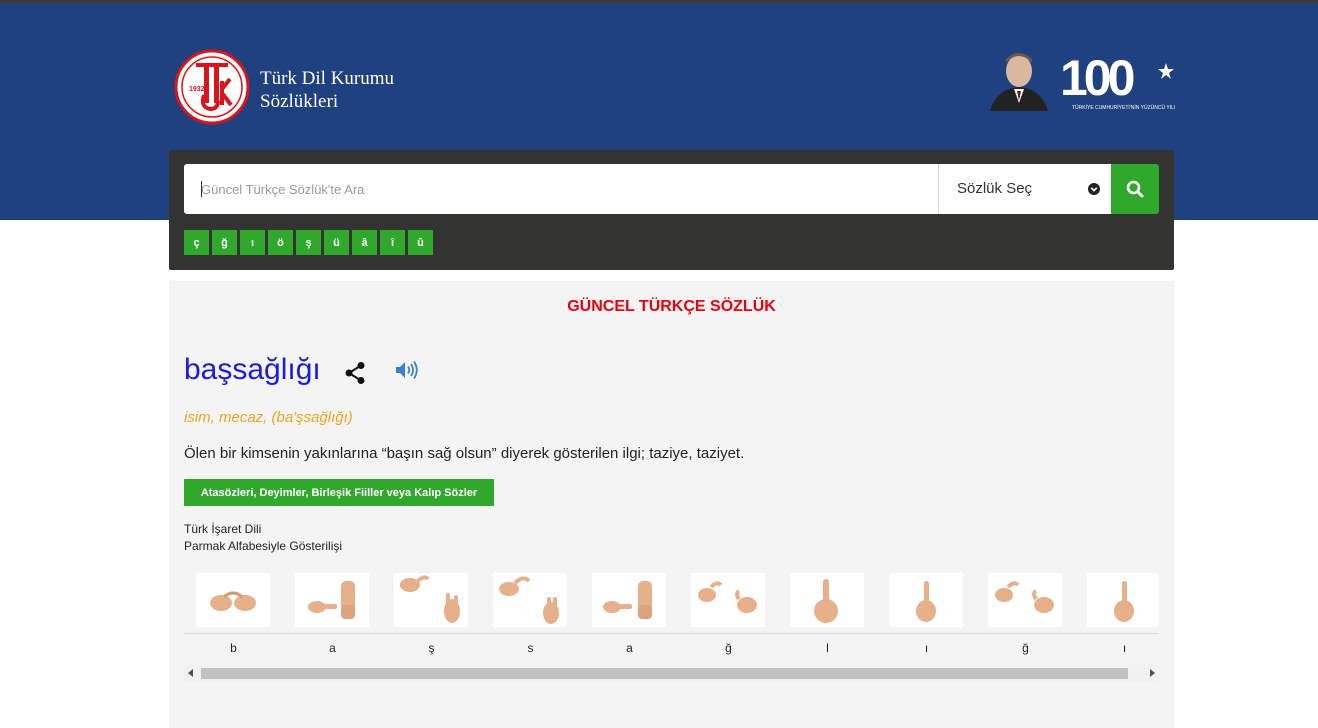 The image size is (1318, 728). I want to click on chevron-down-icon, so click(1094, 189).